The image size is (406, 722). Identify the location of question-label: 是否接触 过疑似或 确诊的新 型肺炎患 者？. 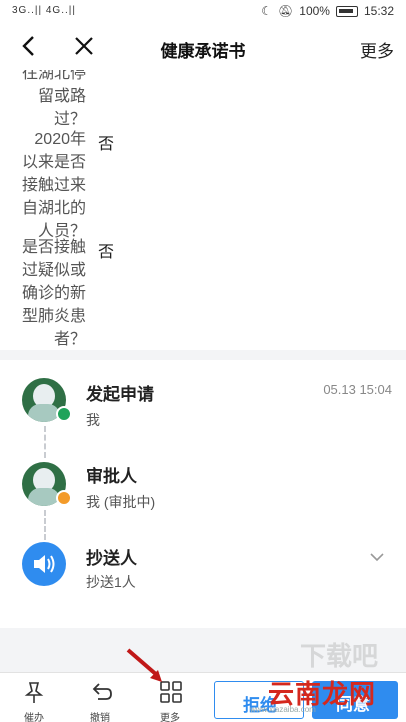
(53, 293).